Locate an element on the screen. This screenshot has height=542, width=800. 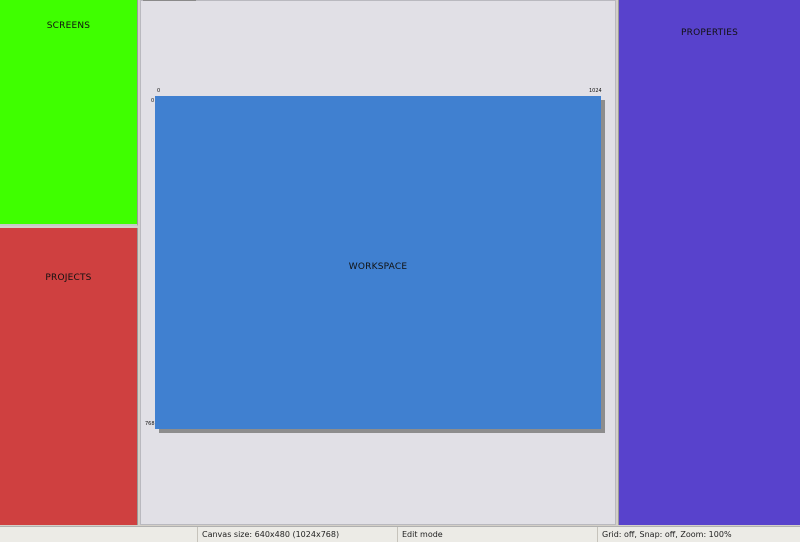
ruler-y-start: 0 is located at coordinates (153, 101).